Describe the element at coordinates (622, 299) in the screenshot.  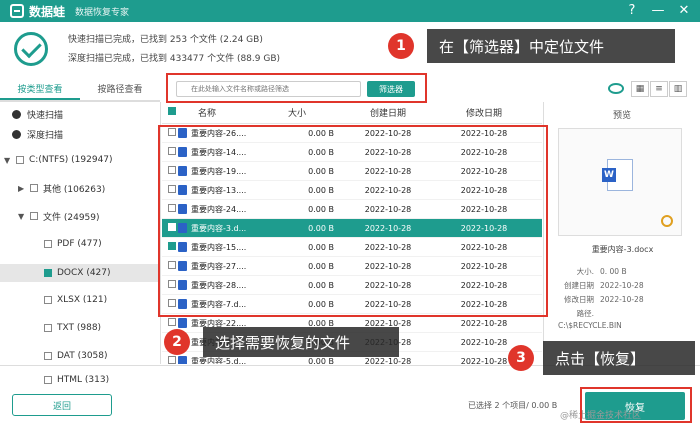
I see `modified-value: 2022-10-28` at that location.